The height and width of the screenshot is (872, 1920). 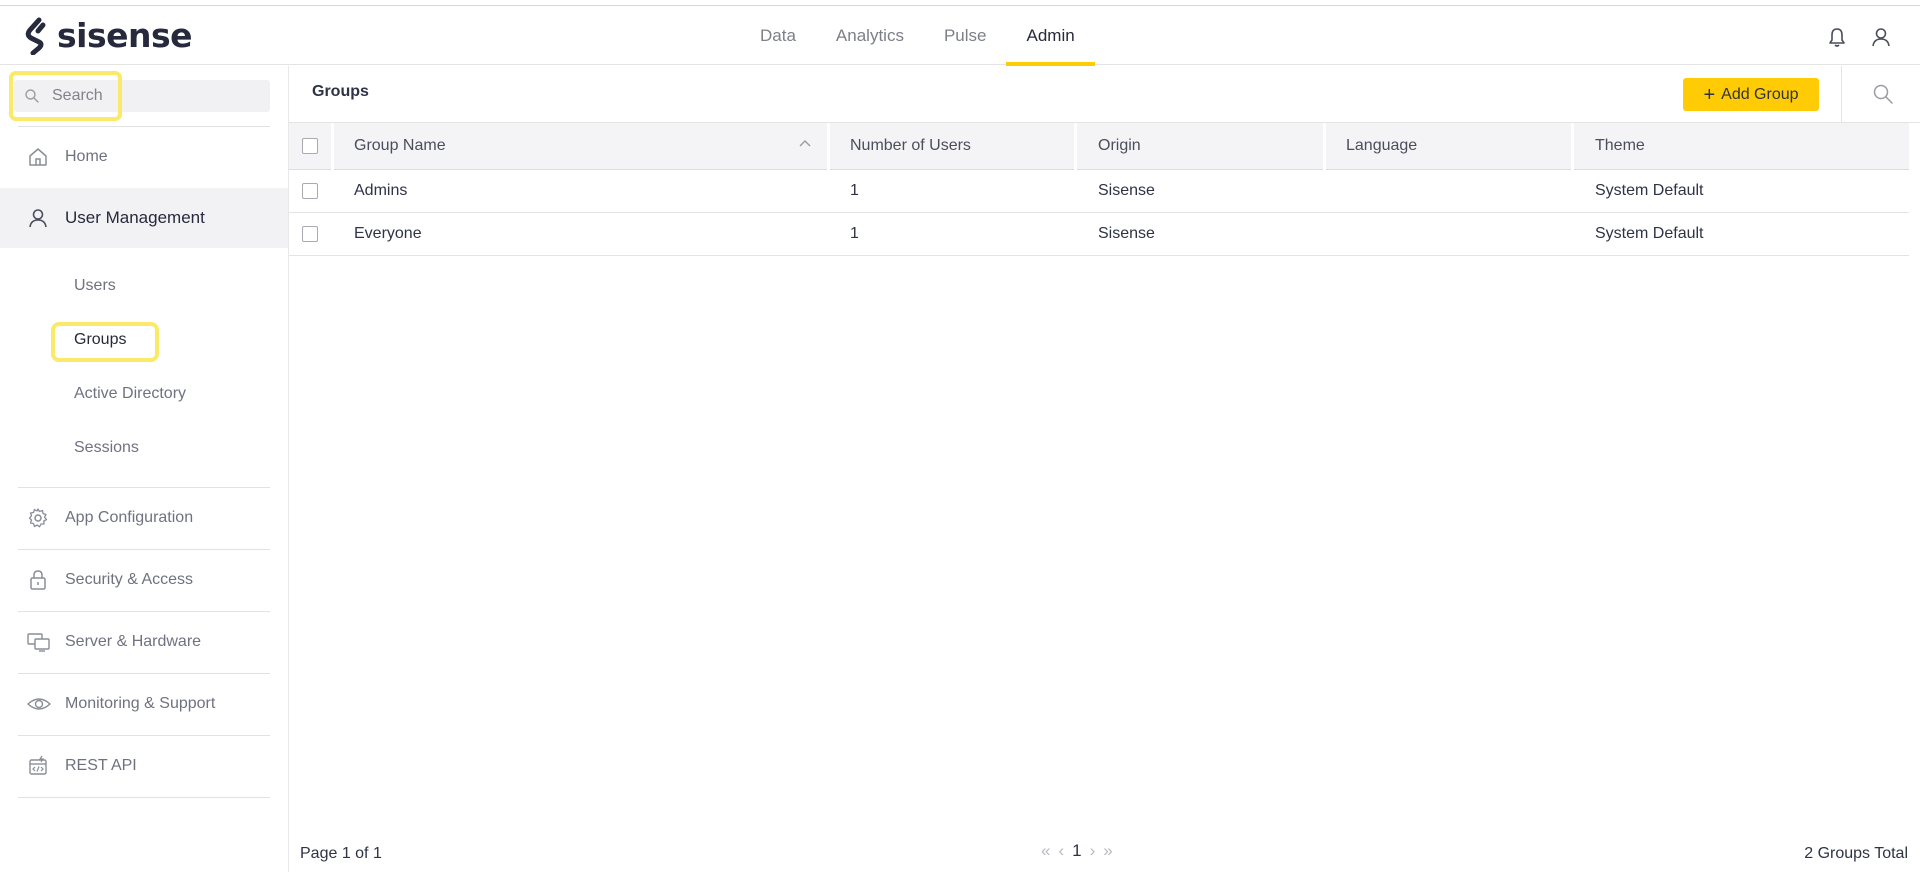 I want to click on cell-group-name: Admins, so click(x=380, y=191).